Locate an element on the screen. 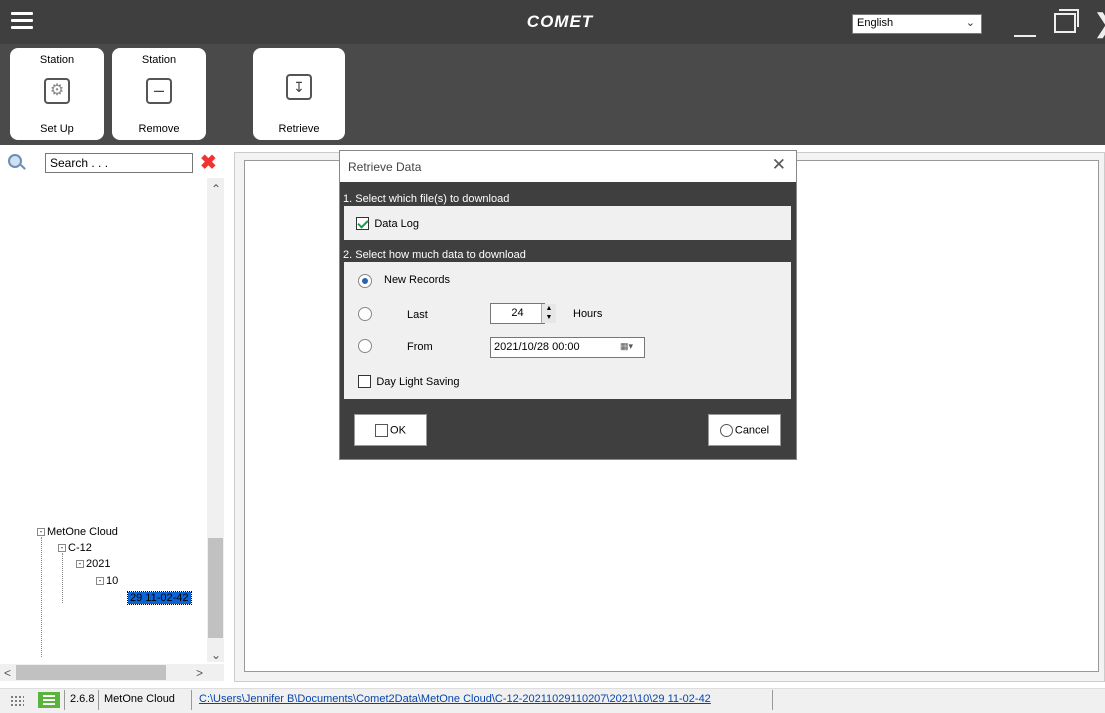 This screenshot has height=713, width=1105. tree-label-selected: 29 11-02-42 is located at coordinates (159, 598).